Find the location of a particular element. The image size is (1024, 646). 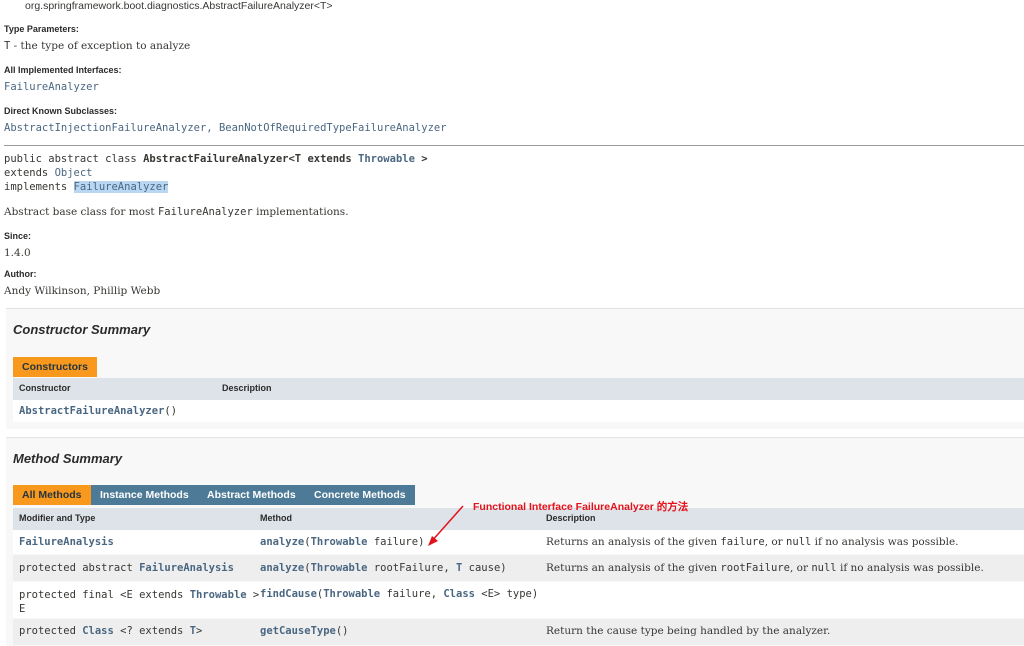

col-constructor: Constructor is located at coordinates (45, 388).